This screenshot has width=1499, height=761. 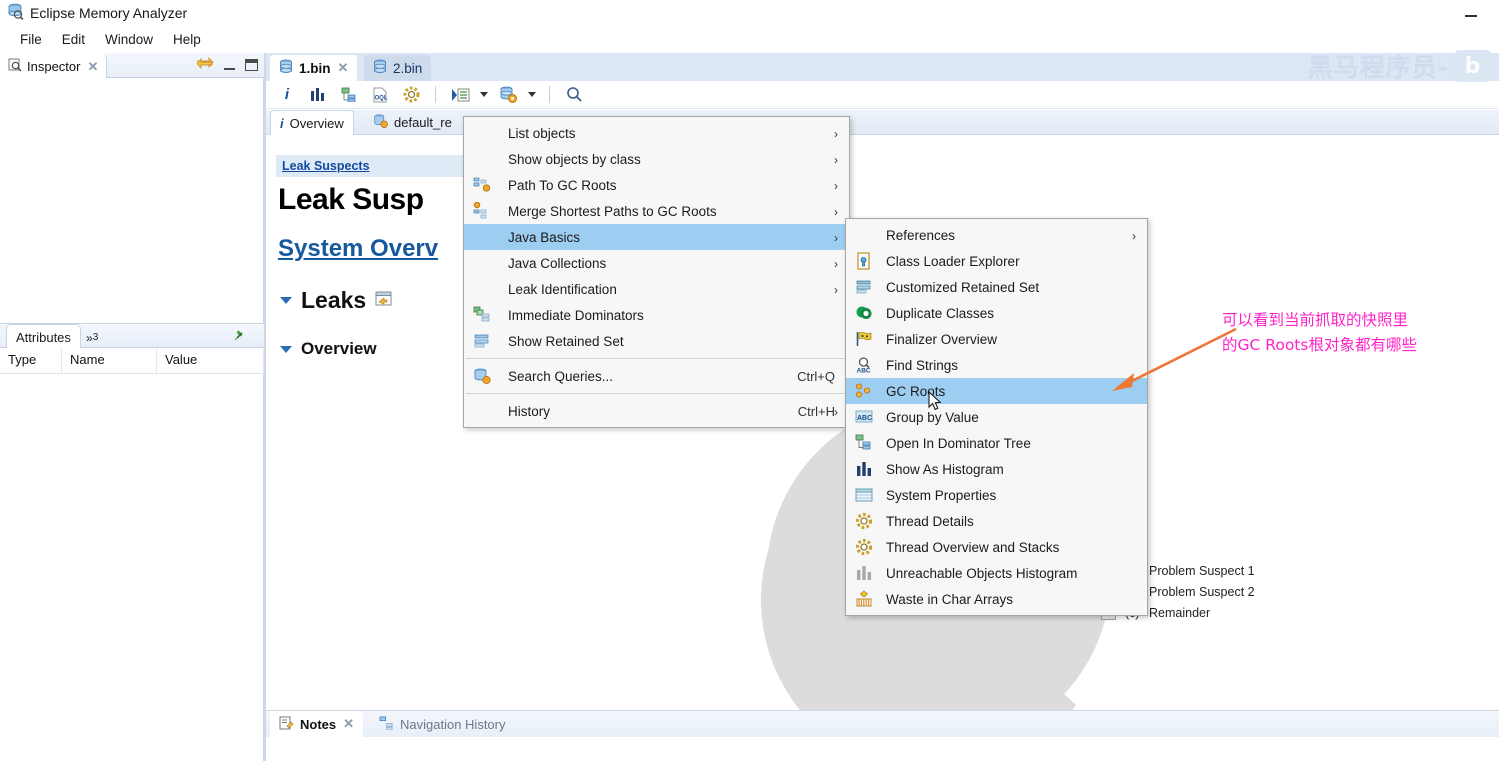 What do you see at coordinates (656, 133) in the screenshot?
I see `menu-item-list-objects: List objects ›` at bounding box center [656, 133].